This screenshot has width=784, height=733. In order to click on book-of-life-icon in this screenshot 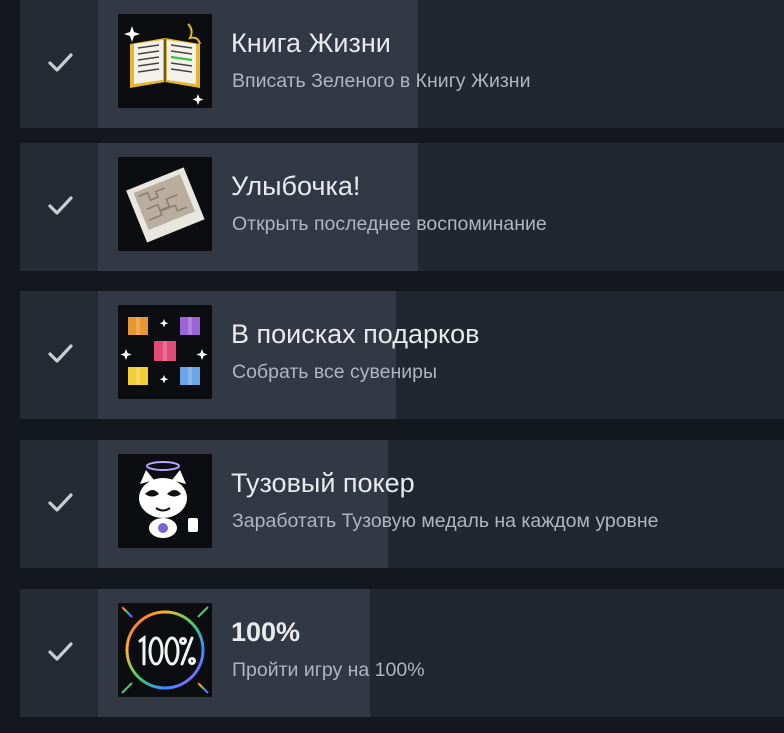, I will do `click(165, 61)`.